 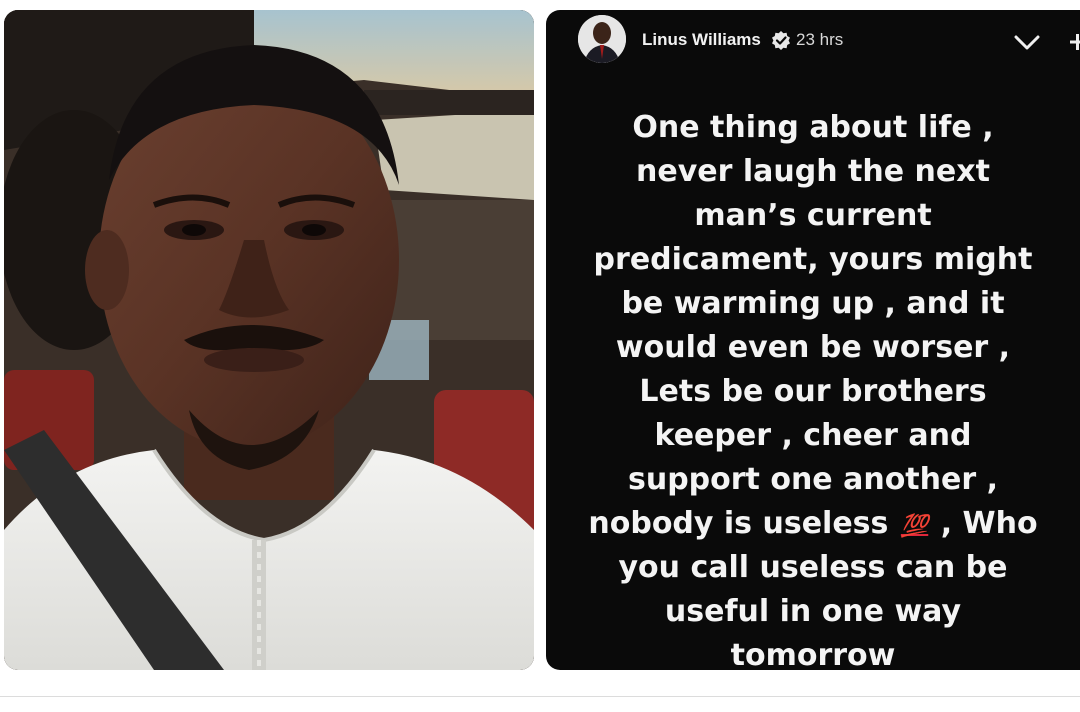 I want to click on story-line-text: nobody is useless, so click(x=738, y=523).